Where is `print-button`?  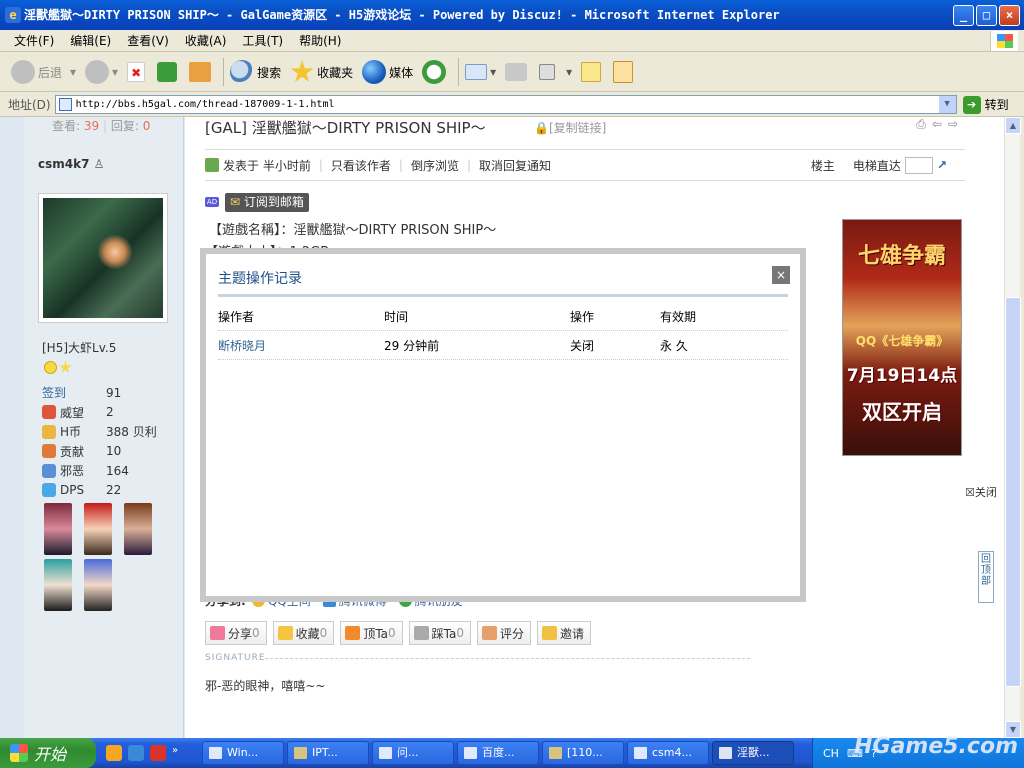 print-button is located at coordinates (517, 72).